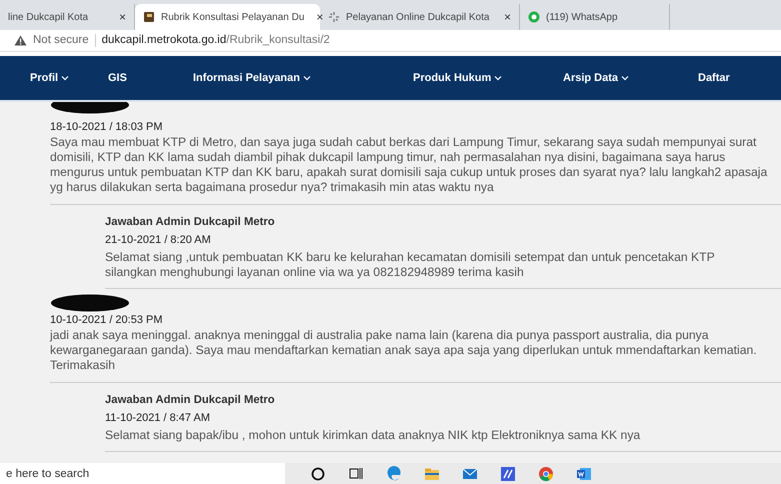 The height and width of the screenshot is (484, 781). What do you see at coordinates (216, 41) in the screenshot?
I see `url-text: dukcapil.metrokota.go.id/Rubrik_konsultasi/2` at bounding box center [216, 41].